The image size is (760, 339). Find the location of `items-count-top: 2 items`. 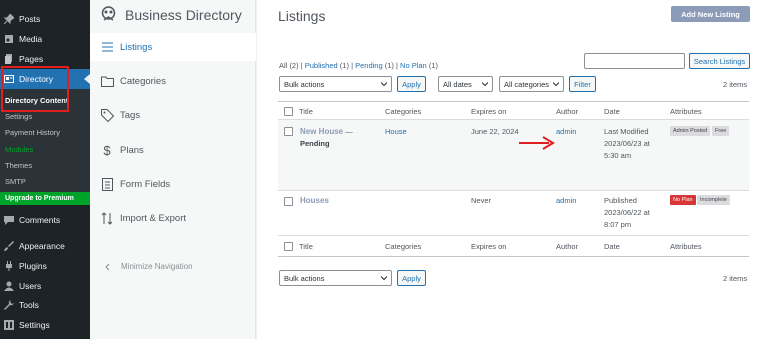

items-count-top: 2 items is located at coordinates (735, 84).